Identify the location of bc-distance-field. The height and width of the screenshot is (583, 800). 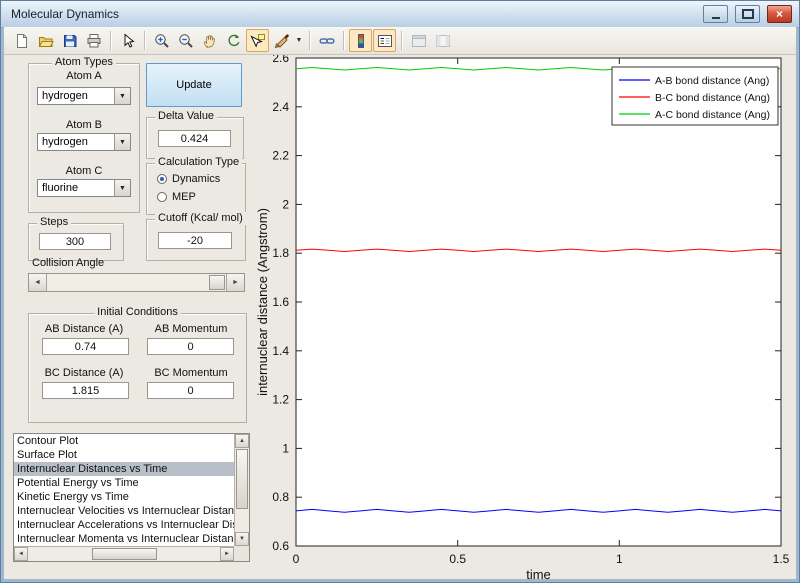
(85, 390).